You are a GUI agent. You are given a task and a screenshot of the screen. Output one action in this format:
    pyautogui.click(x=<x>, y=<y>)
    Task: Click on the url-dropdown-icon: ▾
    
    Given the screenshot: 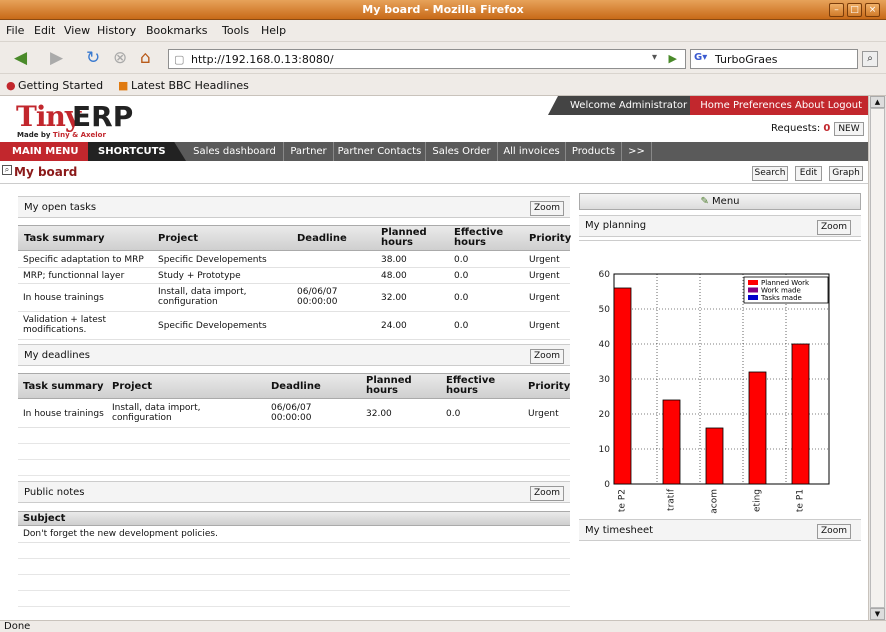 What is the action you would take?
    pyautogui.click(x=654, y=57)
    